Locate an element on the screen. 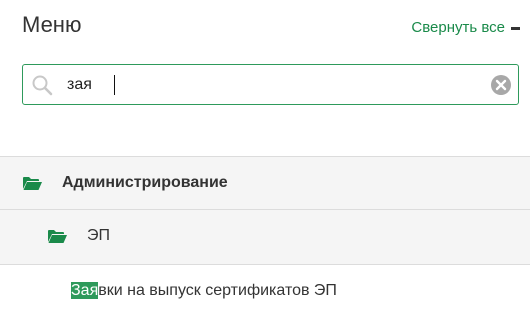 This screenshot has width=530, height=312. minus-icon is located at coordinates (515, 28).